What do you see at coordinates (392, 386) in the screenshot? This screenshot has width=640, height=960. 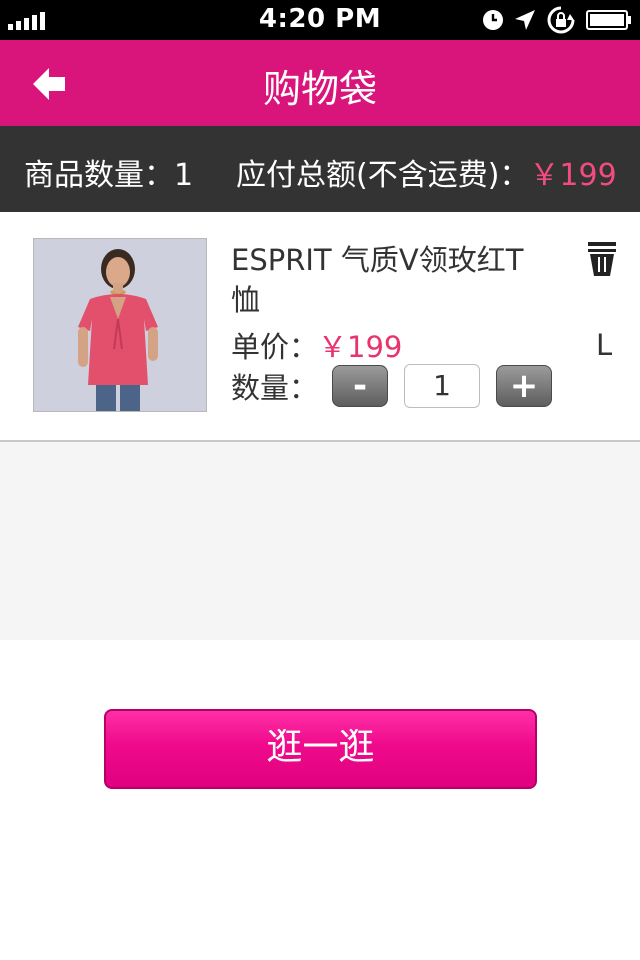 I see `quantity-row: 数量： - 1 +` at bounding box center [392, 386].